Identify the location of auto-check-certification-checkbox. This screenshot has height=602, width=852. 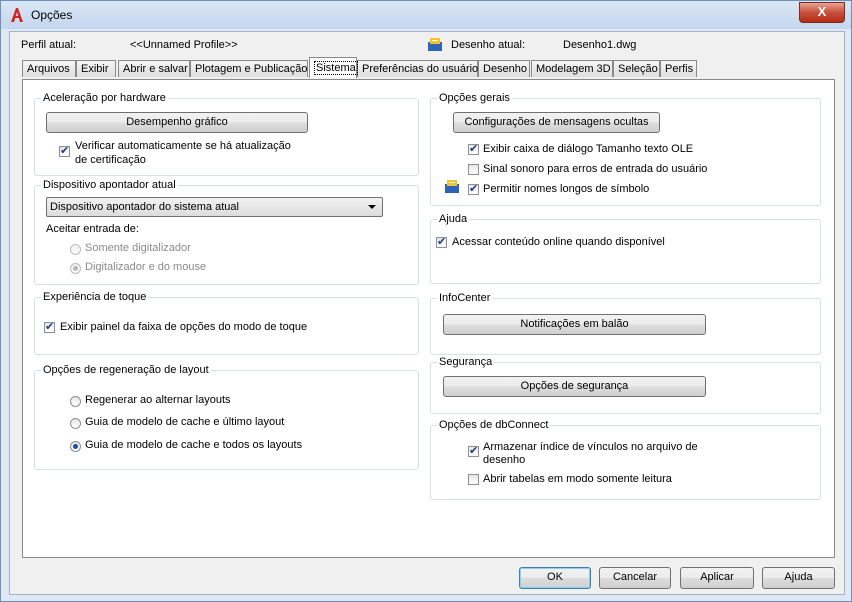
(64, 150).